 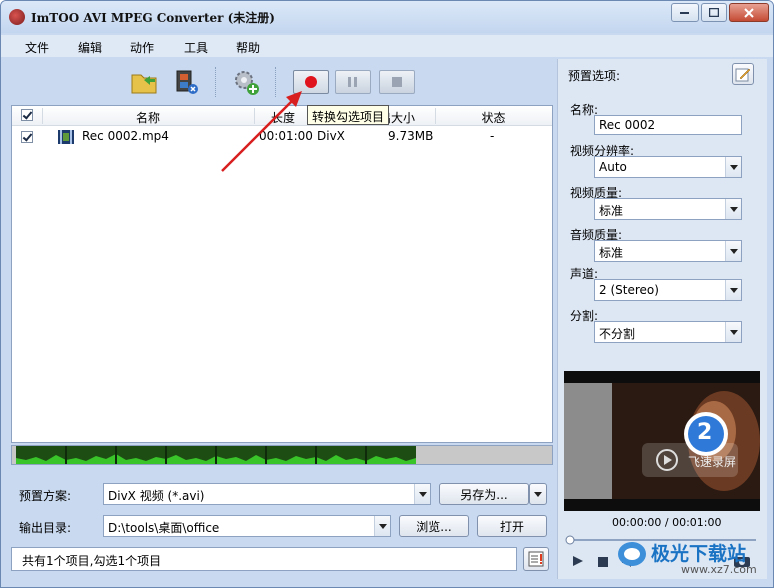 What do you see at coordinates (248, 47) in the screenshot?
I see `menu-help: 帮助` at bounding box center [248, 47].